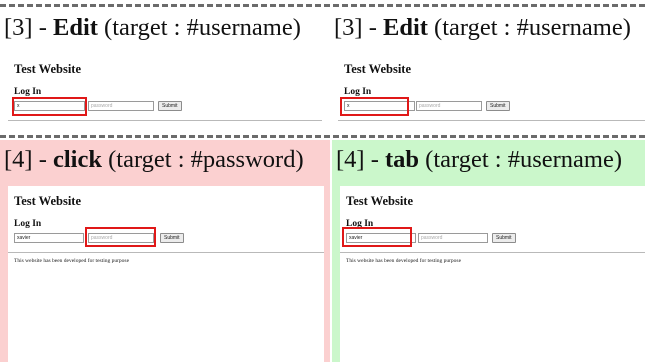 The image size is (645, 362). Describe the element at coordinates (120, 237) in the screenshot. I see `target-highlight-password` at that location.